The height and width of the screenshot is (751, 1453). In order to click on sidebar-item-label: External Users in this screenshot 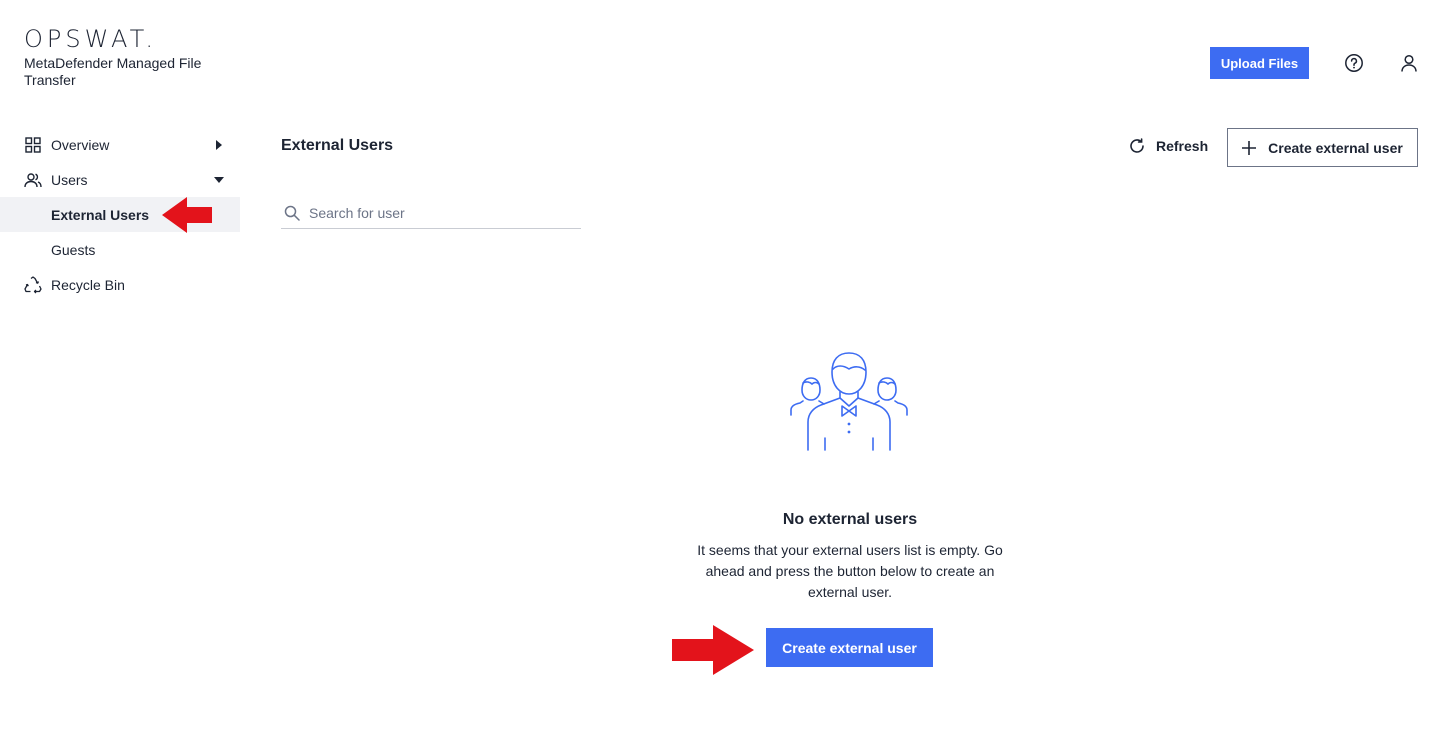, I will do `click(100, 214)`.